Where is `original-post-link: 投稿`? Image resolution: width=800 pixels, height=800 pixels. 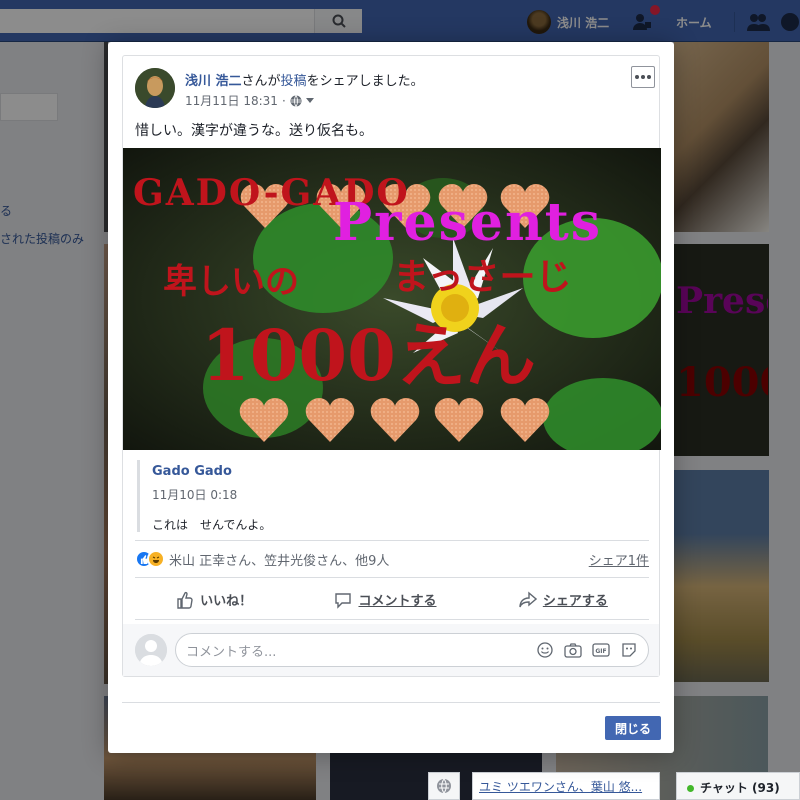
original-post-link: 投稿 is located at coordinates (294, 81).